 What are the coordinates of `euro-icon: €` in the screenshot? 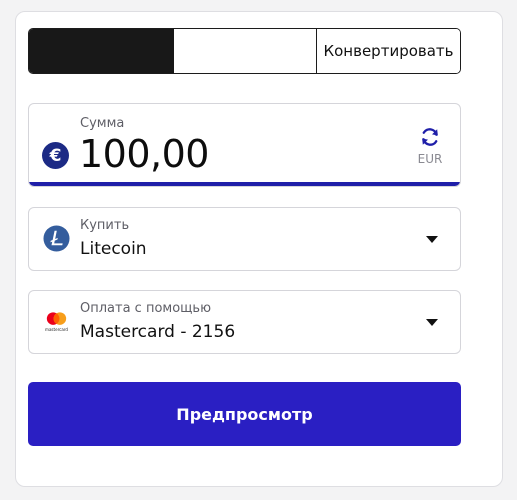 It's located at (55, 155).